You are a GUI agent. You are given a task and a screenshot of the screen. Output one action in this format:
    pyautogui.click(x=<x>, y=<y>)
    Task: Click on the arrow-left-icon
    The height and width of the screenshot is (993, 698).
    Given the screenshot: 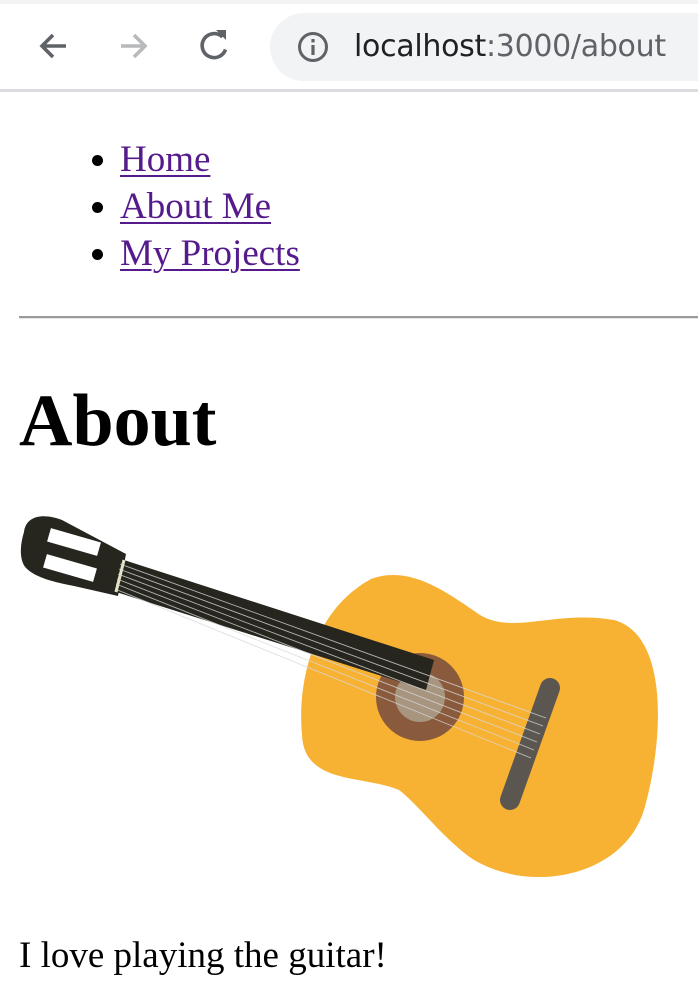 What is the action you would take?
    pyautogui.click(x=52, y=46)
    